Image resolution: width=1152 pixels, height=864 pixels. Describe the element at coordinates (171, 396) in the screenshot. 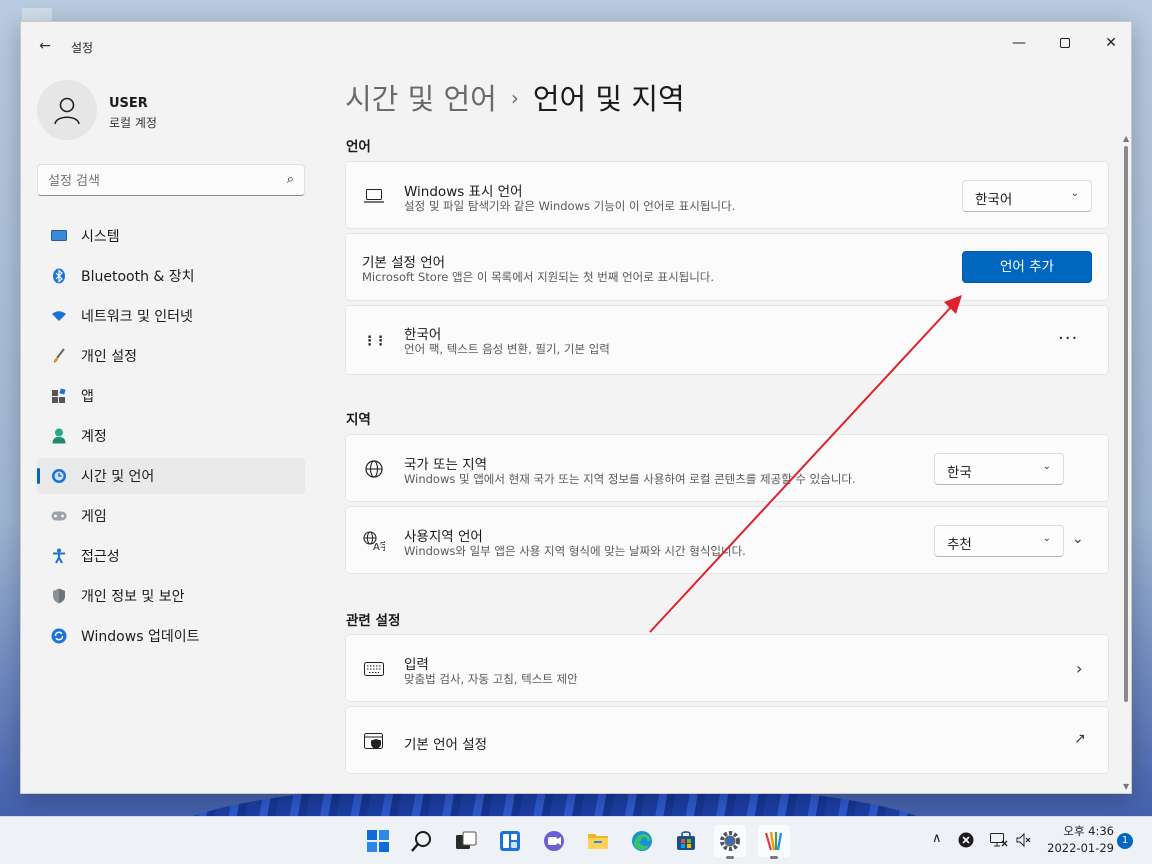

I see `sidebar-item-apps: 앱` at that location.